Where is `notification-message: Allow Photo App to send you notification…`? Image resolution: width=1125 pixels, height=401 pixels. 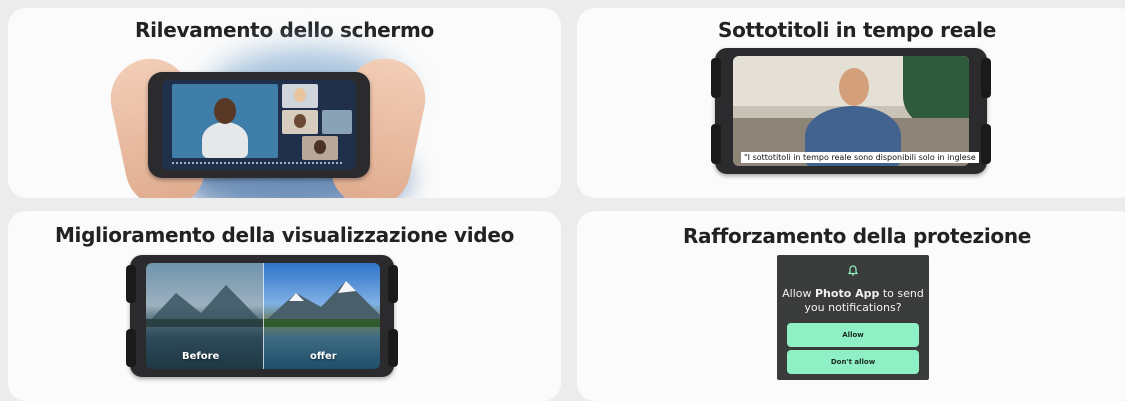
notification-message: Allow Photo App to send you notification… is located at coordinates (853, 300).